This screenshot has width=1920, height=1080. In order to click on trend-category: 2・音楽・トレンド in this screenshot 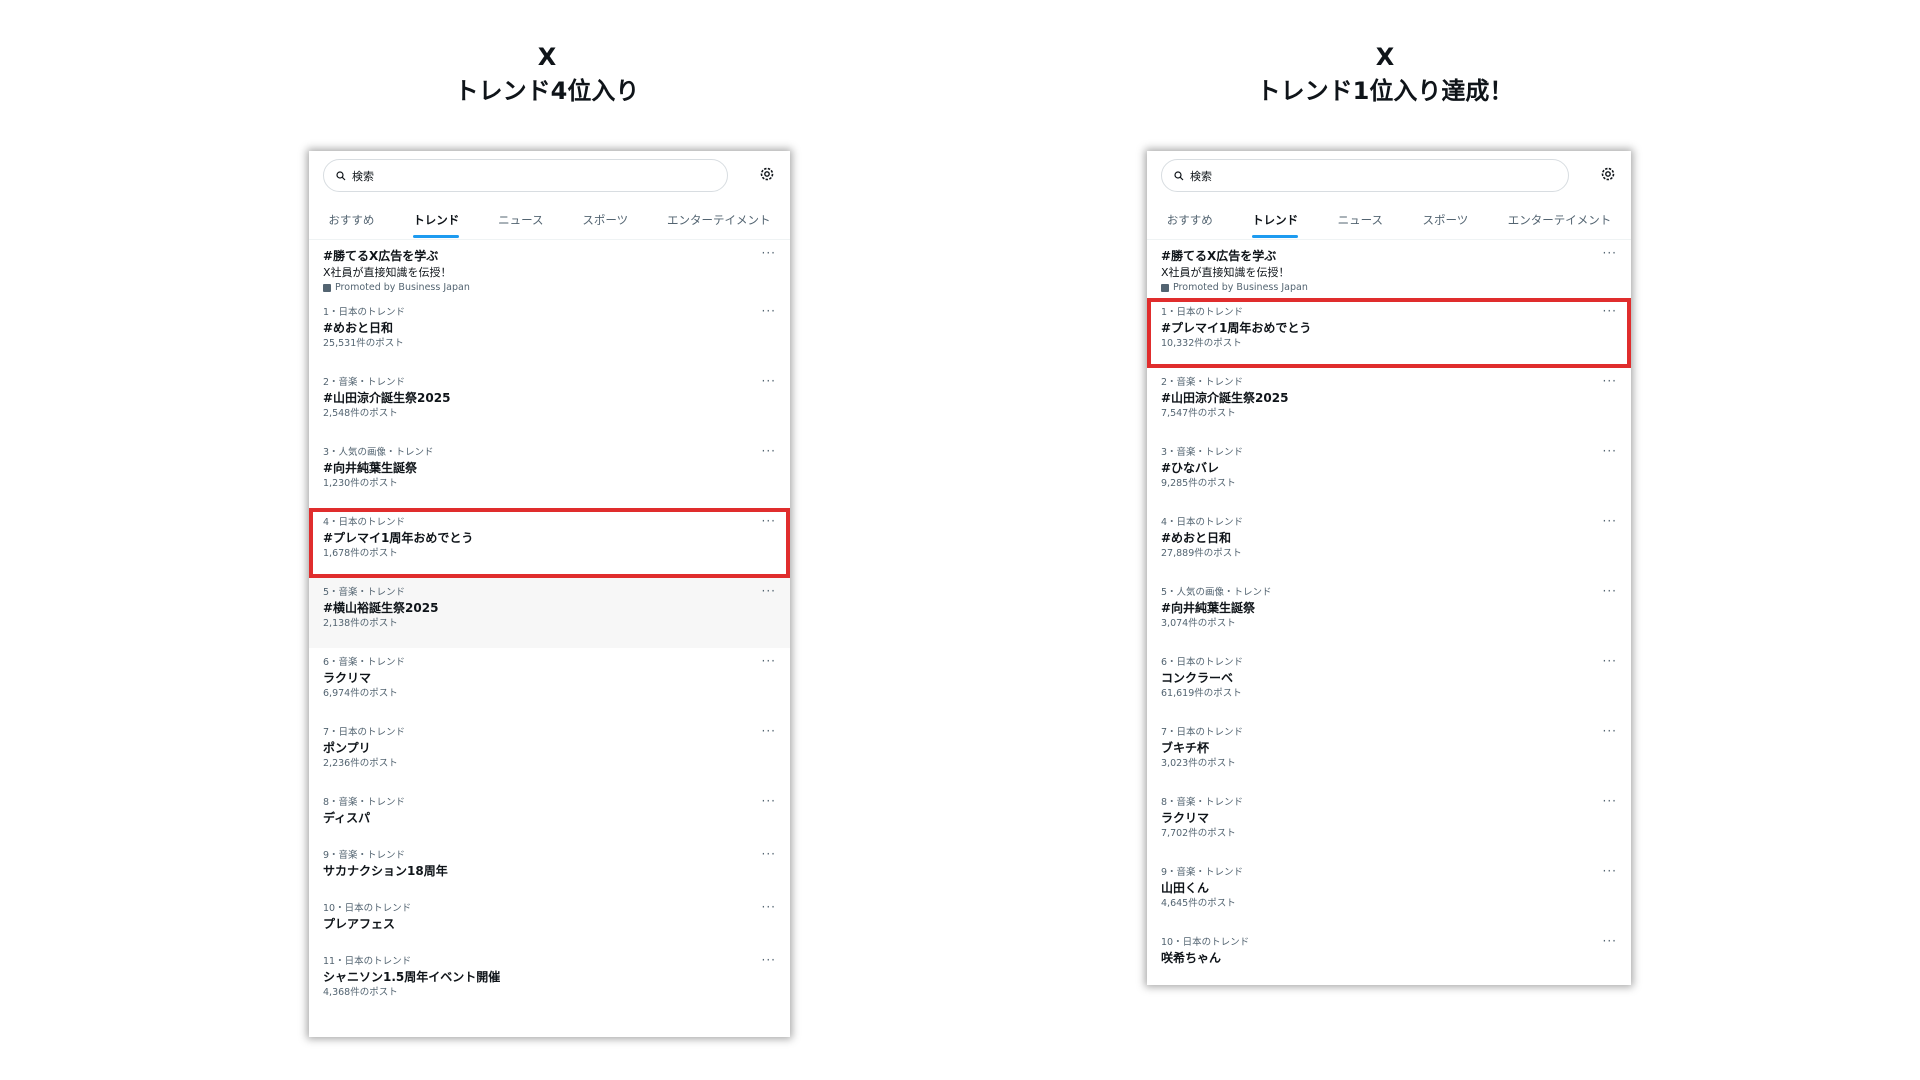, I will do `click(364, 382)`.